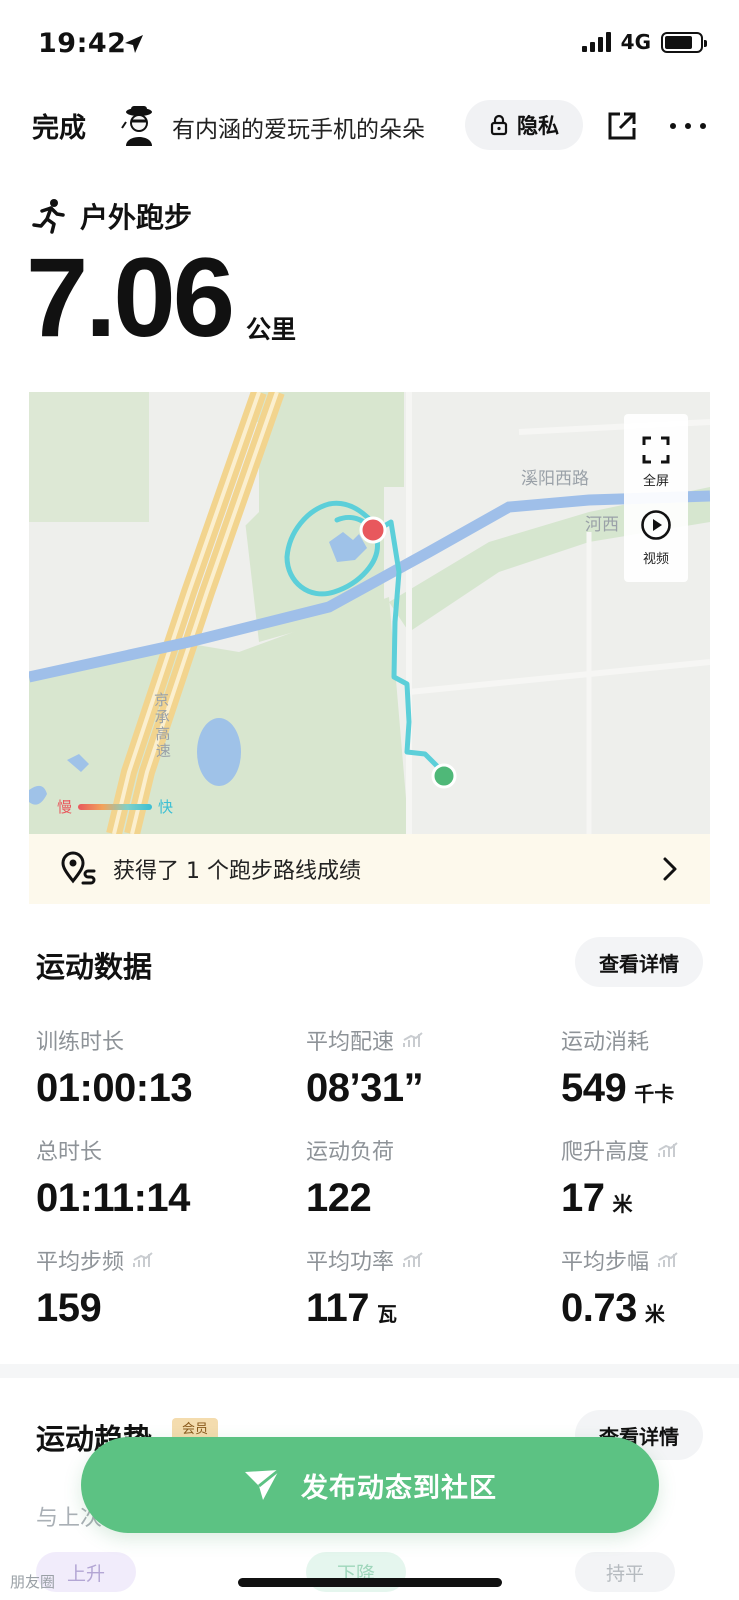  What do you see at coordinates (369, 869) in the screenshot?
I see `achievement-banner: 获得了 1 个跑步路线成绩` at bounding box center [369, 869].